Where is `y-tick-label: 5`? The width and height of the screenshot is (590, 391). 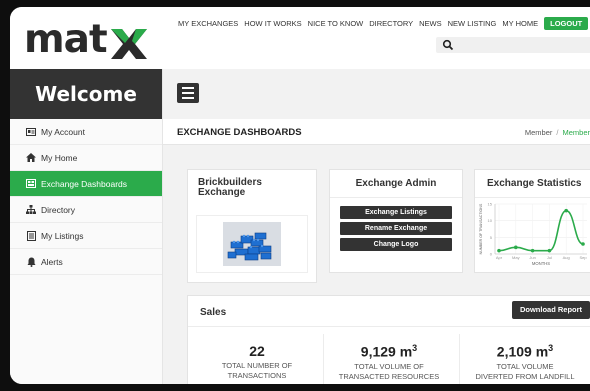
y-tick-label: 5 is located at coordinates (491, 237).